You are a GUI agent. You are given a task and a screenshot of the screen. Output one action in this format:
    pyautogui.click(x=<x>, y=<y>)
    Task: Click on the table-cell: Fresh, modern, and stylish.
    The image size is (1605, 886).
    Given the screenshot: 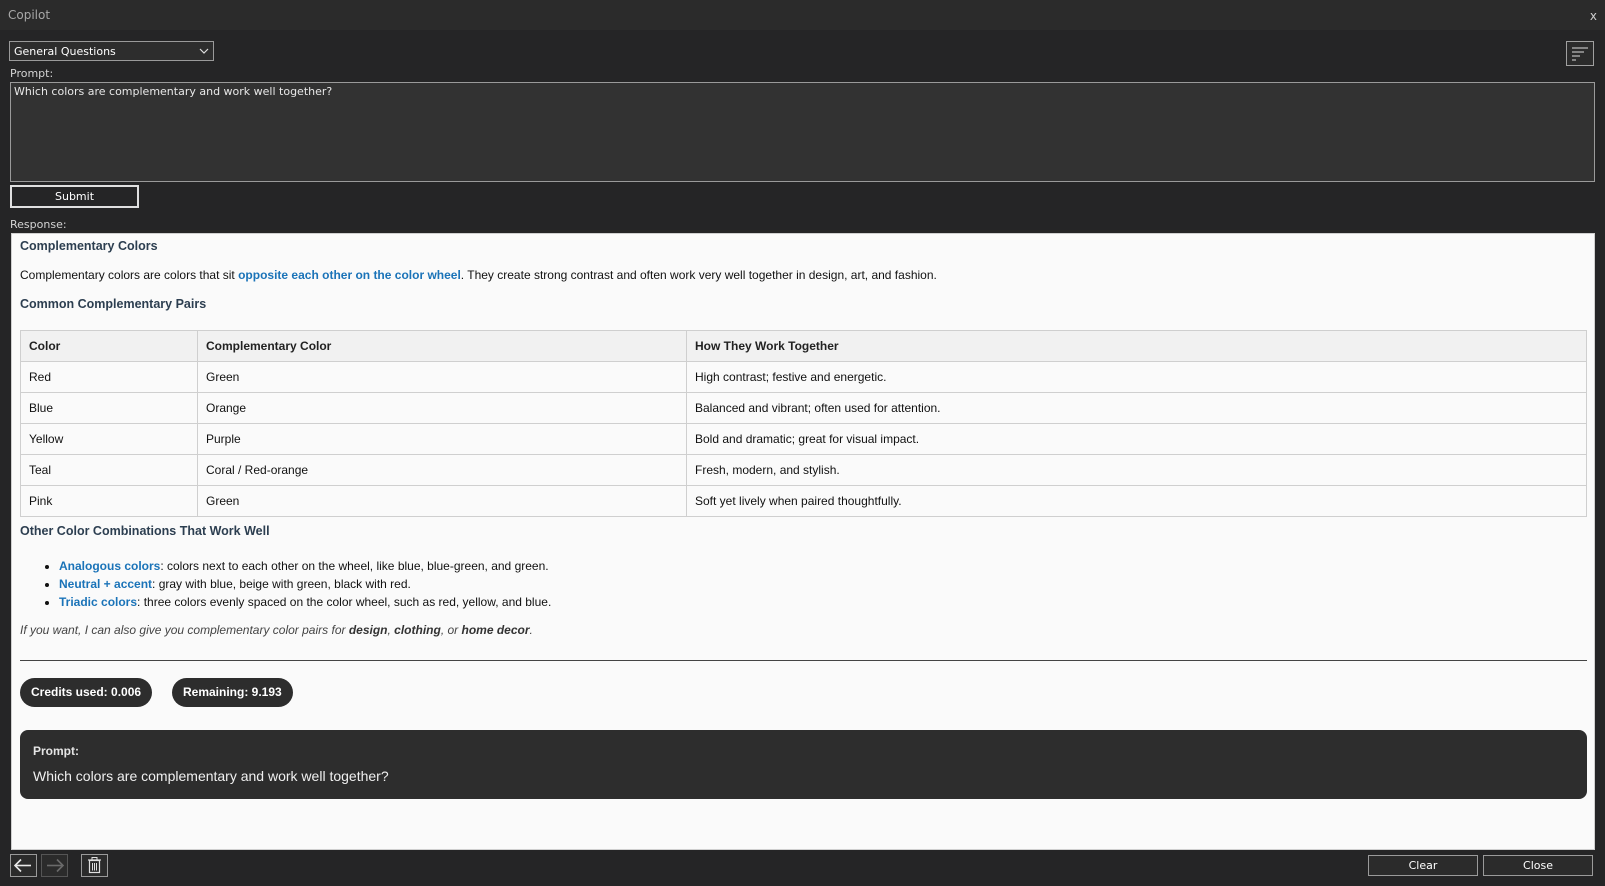 What is the action you would take?
    pyautogui.click(x=1136, y=470)
    